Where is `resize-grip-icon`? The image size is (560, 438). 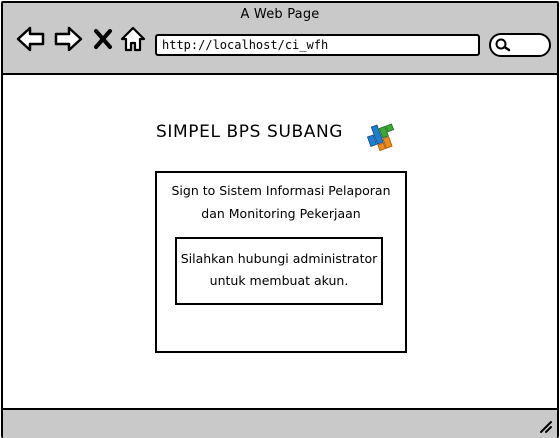 resize-grip-icon is located at coordinates (546, 427).